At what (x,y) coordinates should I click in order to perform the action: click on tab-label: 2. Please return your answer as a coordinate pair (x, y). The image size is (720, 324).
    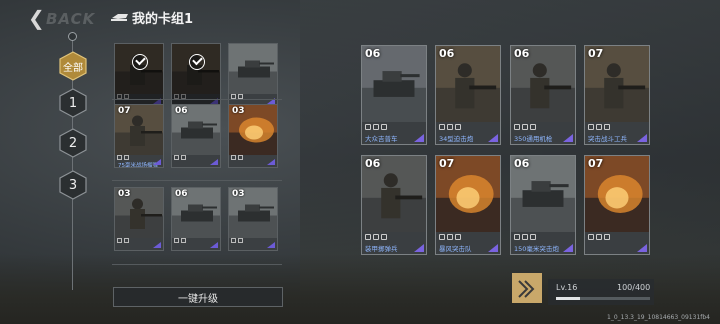
    Looking at the image, I should click on (73, 143).